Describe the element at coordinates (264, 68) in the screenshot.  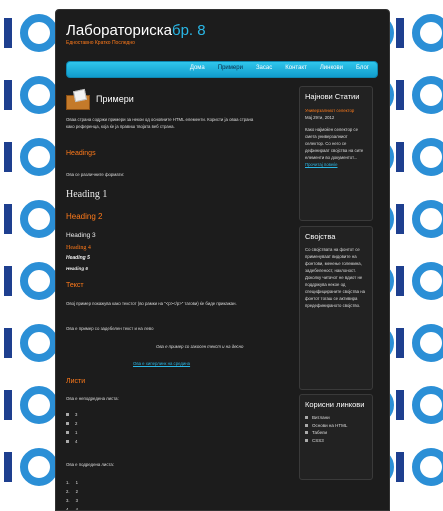
I see `nav-item: Засас` at that location.